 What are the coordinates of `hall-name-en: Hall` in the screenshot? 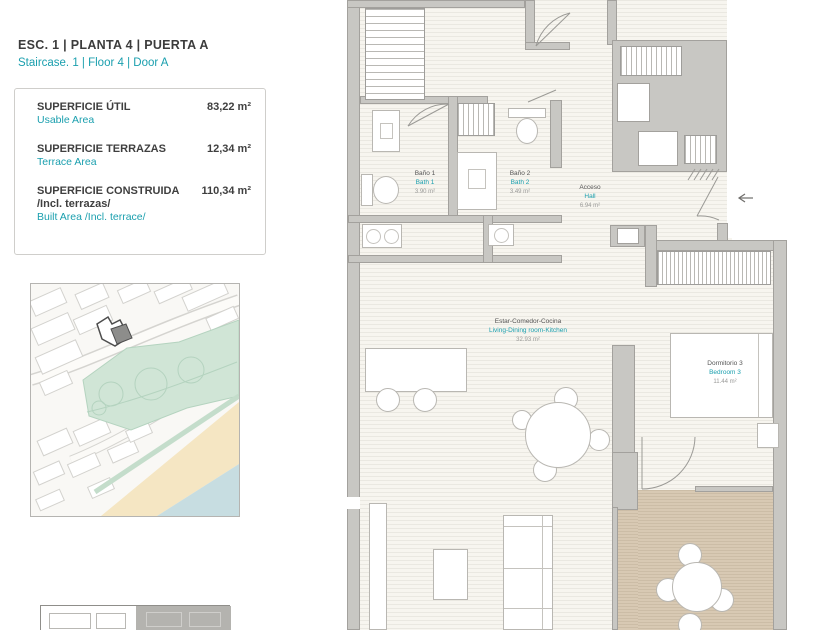 It's located at (590, 196).